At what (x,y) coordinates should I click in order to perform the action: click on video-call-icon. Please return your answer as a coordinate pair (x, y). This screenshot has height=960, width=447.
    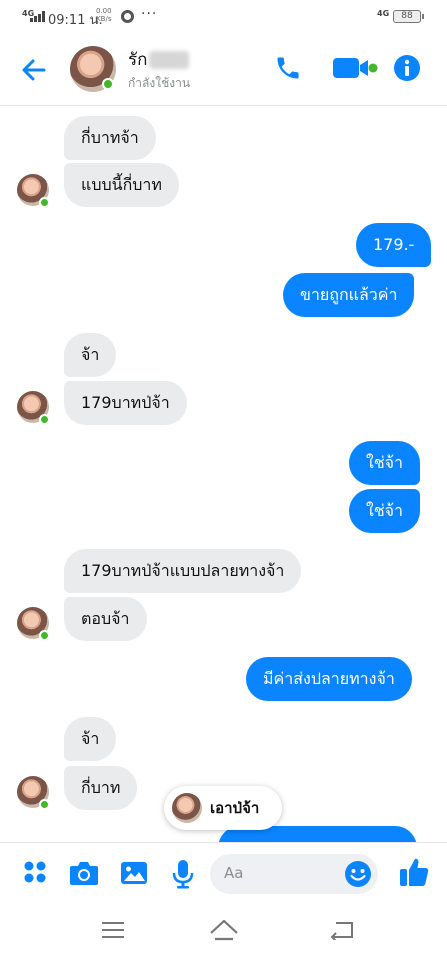
    Looking at the image, I should click on (355, 68).